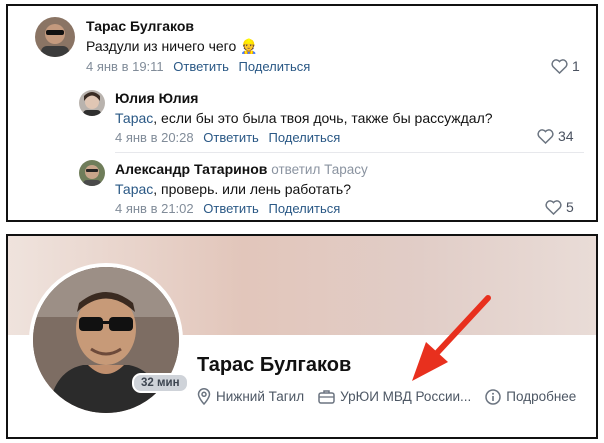 This screenshot has height=443, width=604. What do you see at coordinates (566, 136) in the screenshot?
I see `like-count: 34` at bounding box center [566, 136].